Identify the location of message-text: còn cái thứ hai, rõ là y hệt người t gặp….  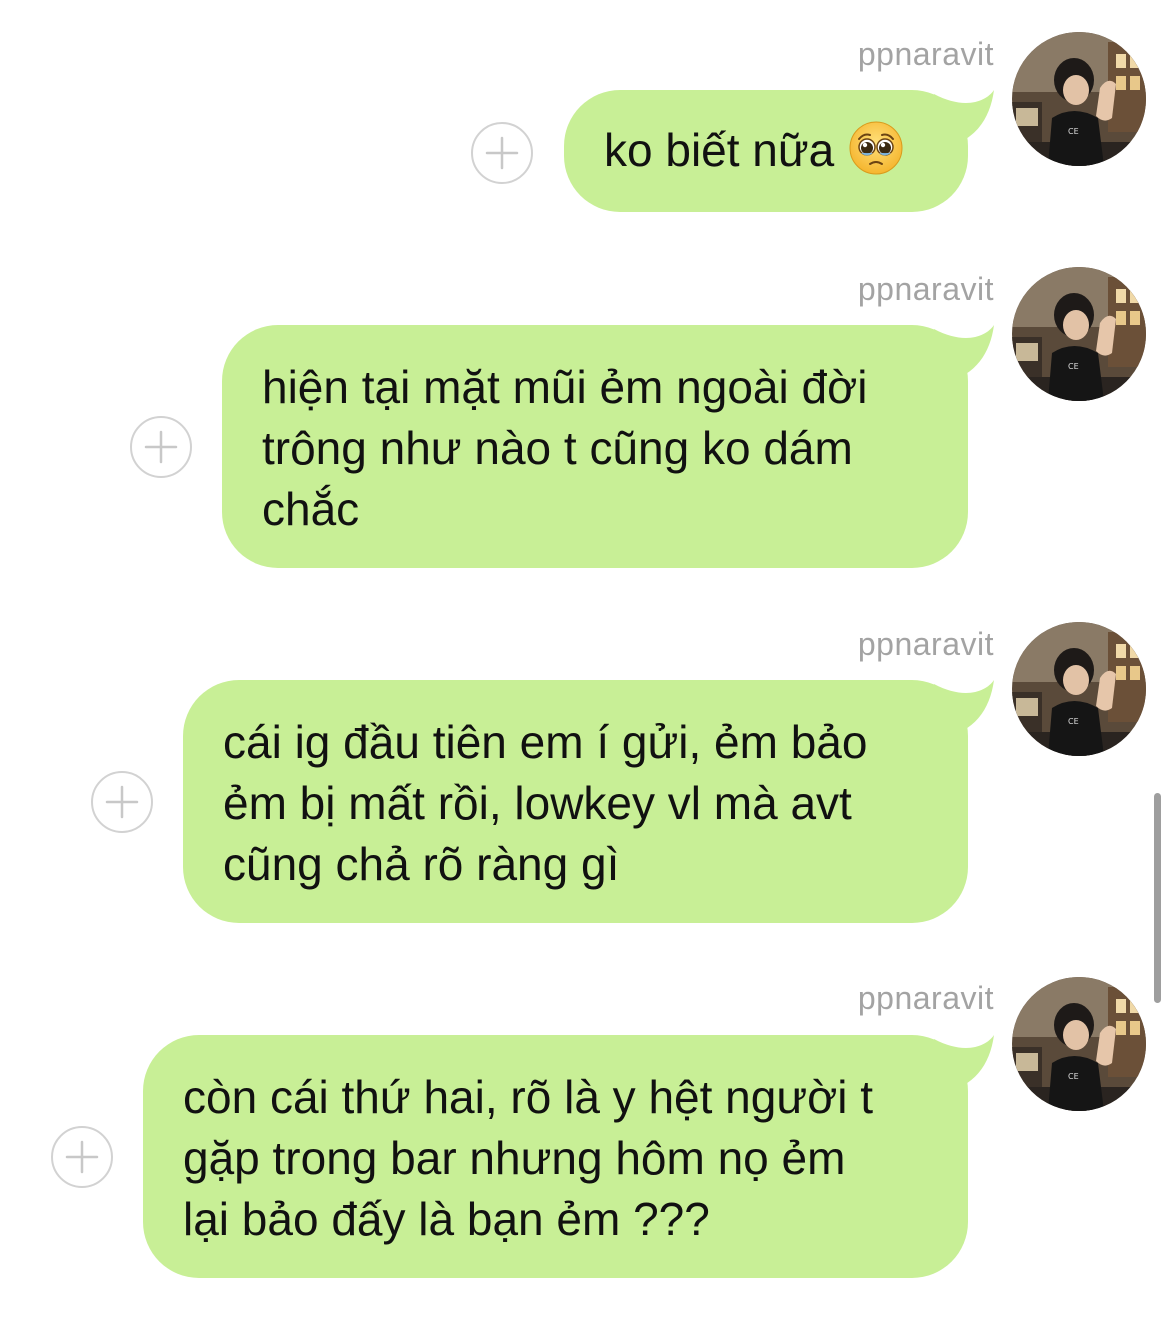
(528, 1158).